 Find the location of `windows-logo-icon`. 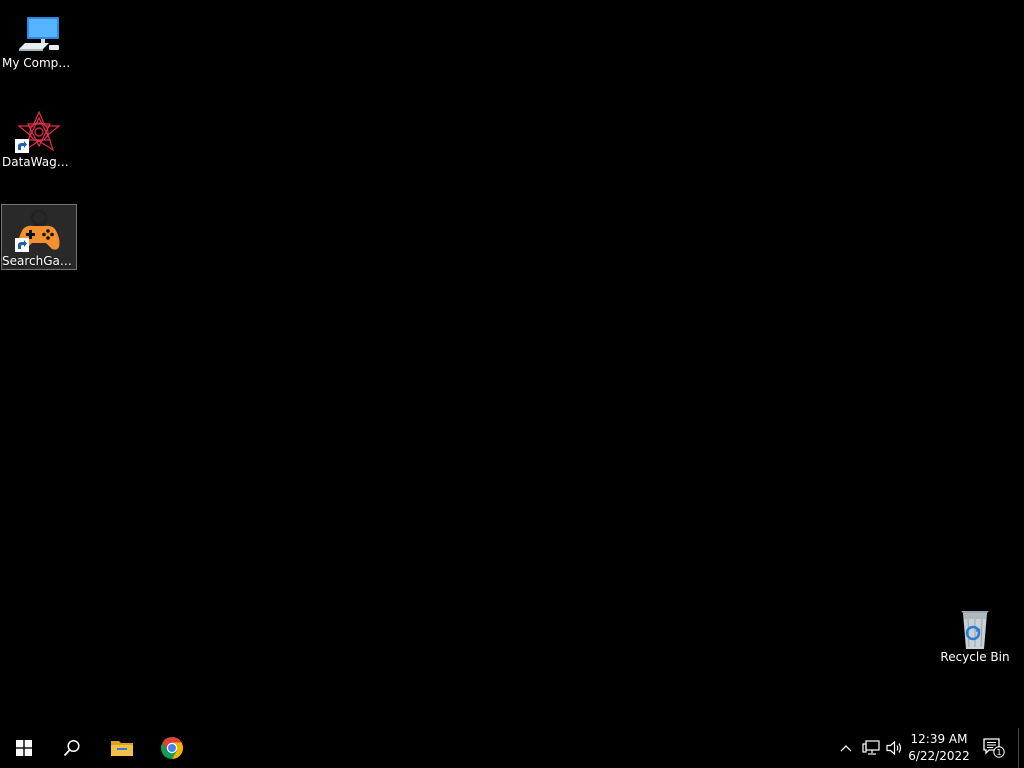

windows-logo-icon is located at coordinates (24, 748).